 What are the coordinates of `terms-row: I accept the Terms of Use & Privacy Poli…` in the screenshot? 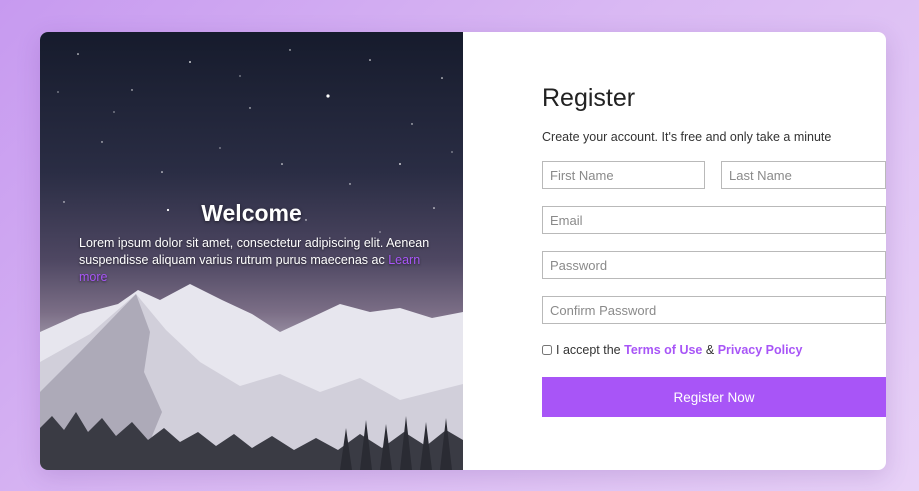 It's located at (672, 350).